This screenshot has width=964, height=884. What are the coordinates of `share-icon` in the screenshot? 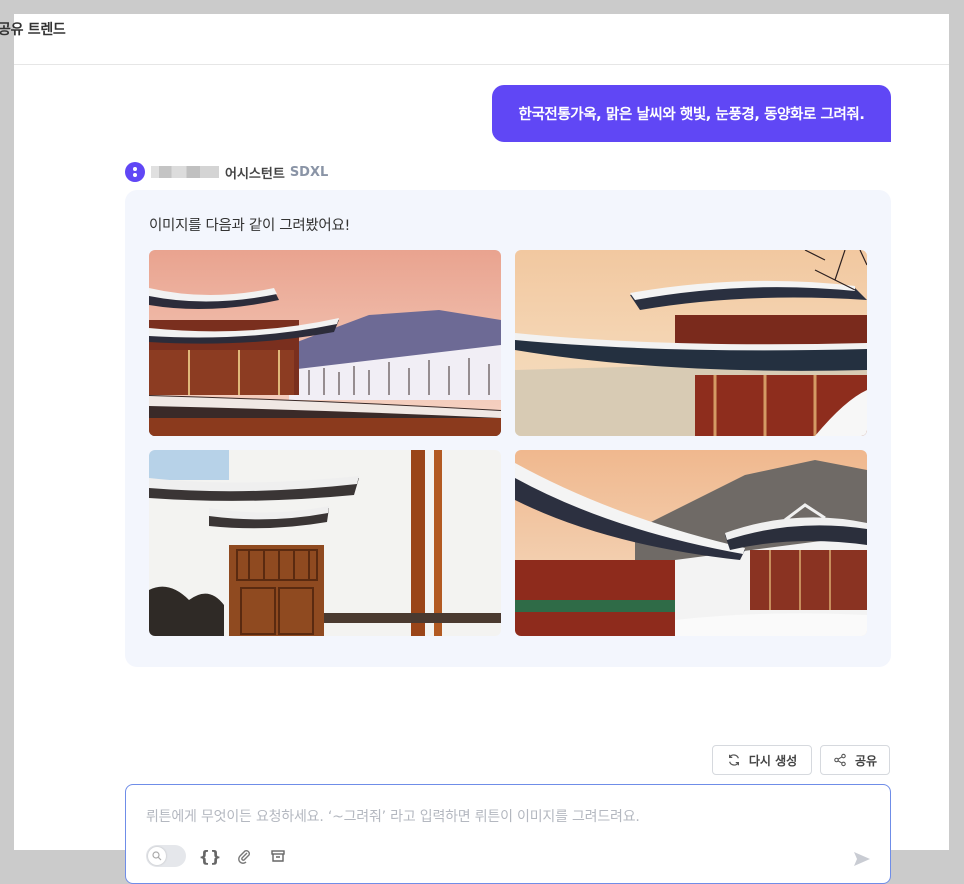 It's located at (840, 760).